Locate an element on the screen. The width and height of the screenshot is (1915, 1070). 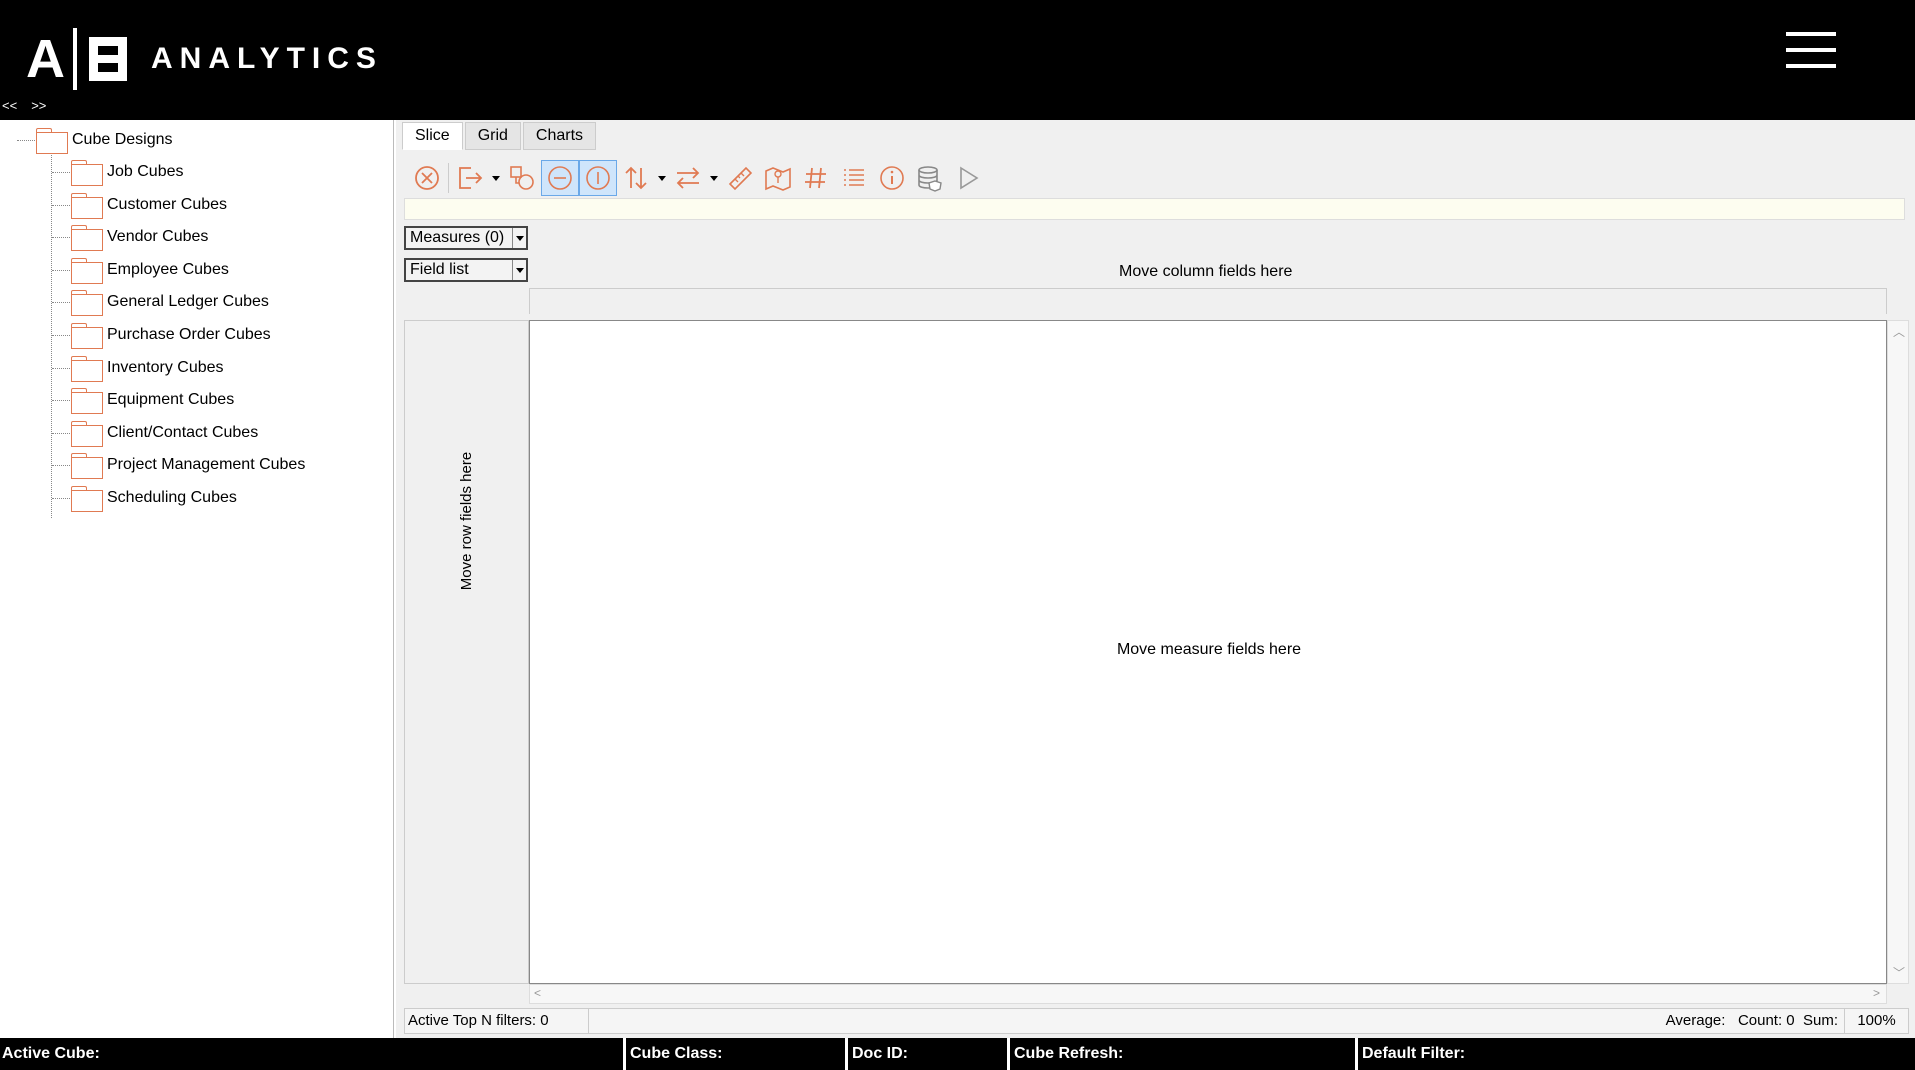
view-tabs: Slice Grid Charts is located at coordinates (500, 136).